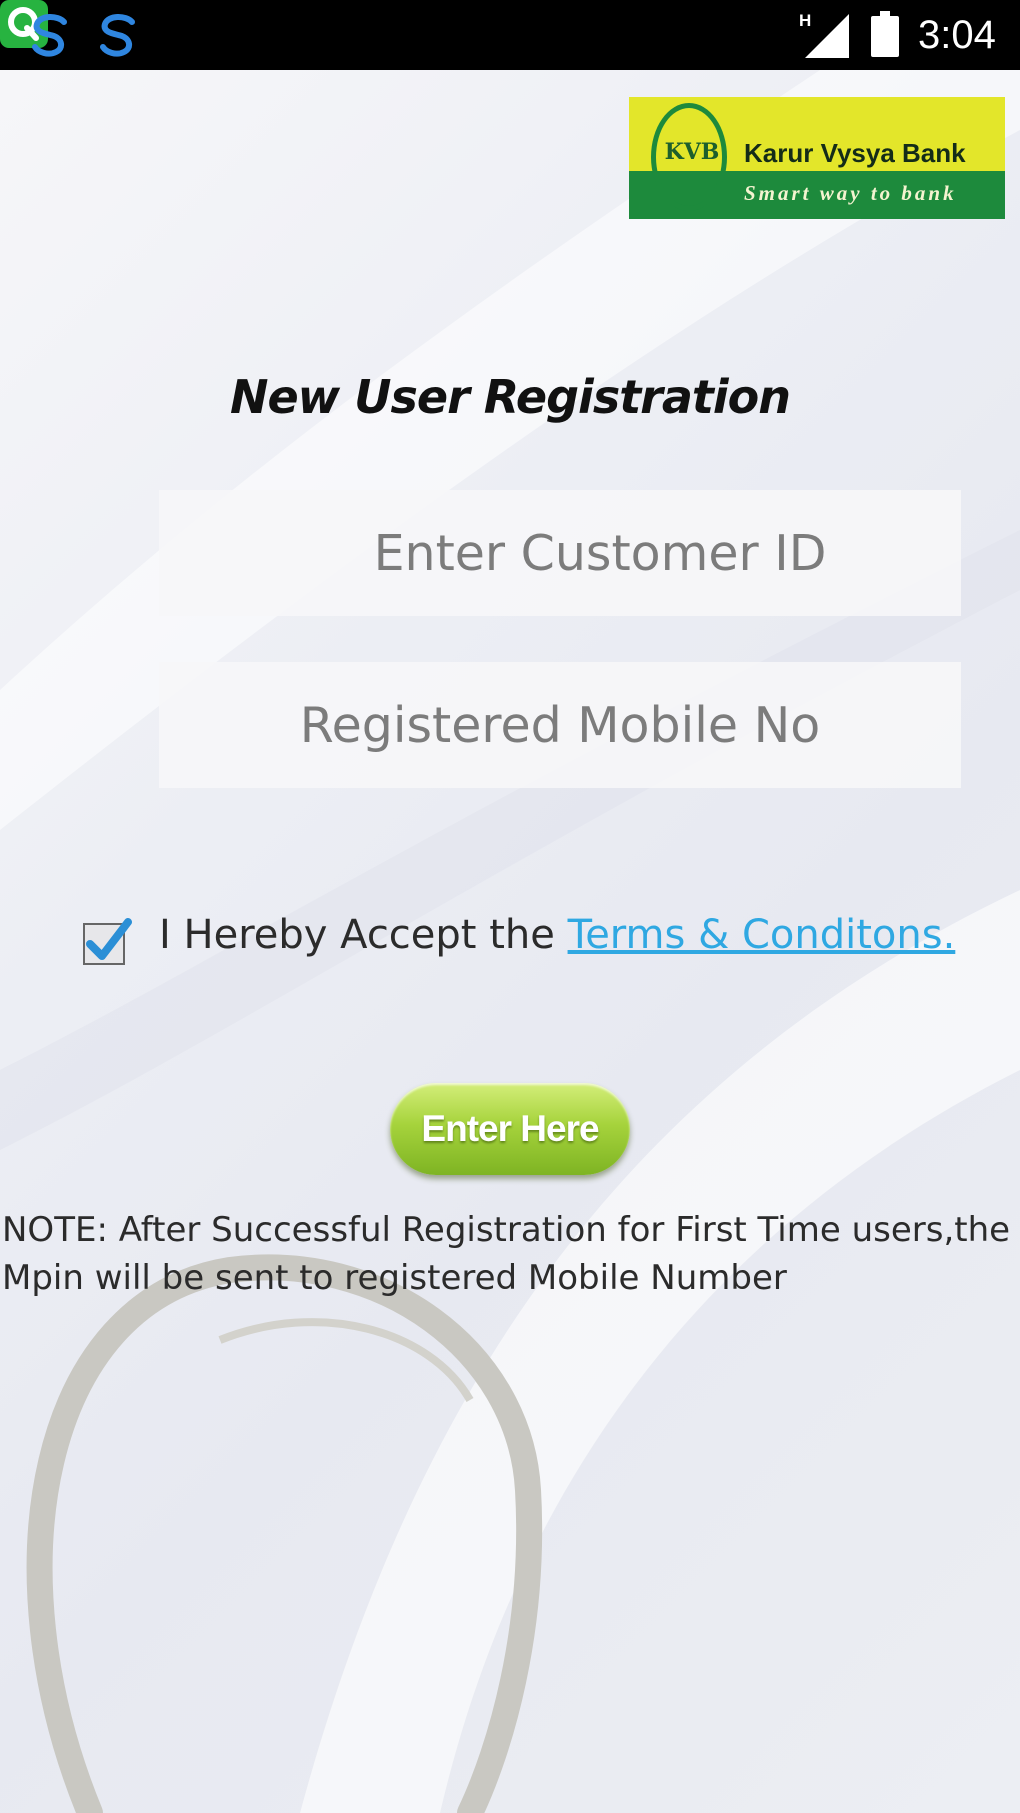 The height and width of the screenshot is (1813, 1020). Describe the element at coordinates (692, 152) in the screenshot. I see `logo-abbreviation: KVB` at that location.